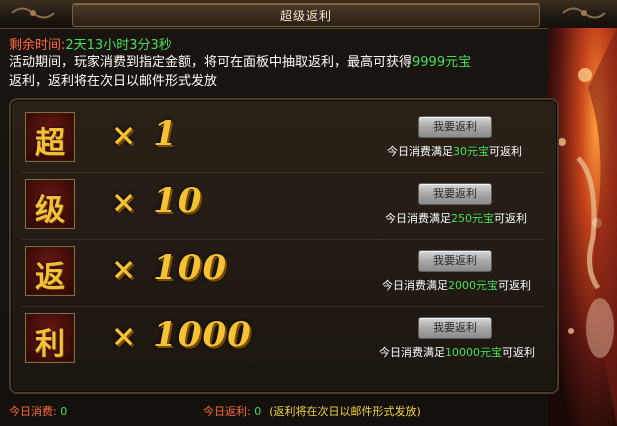  Describe the element at coordinates (50, 344) in the screenshot. I see `character-tile-text: 利` at that location.